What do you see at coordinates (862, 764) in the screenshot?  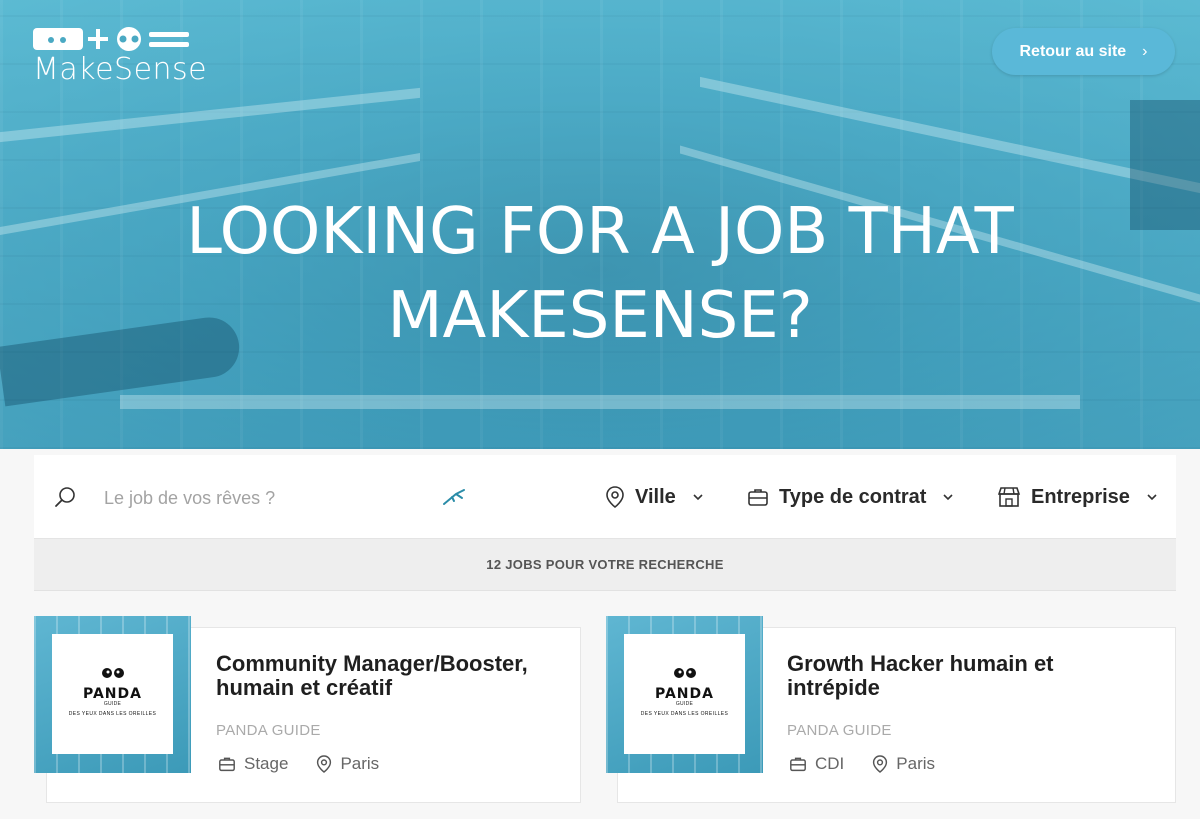 I see `job-meta: CDI Paris` at bounding box center [862, 764].